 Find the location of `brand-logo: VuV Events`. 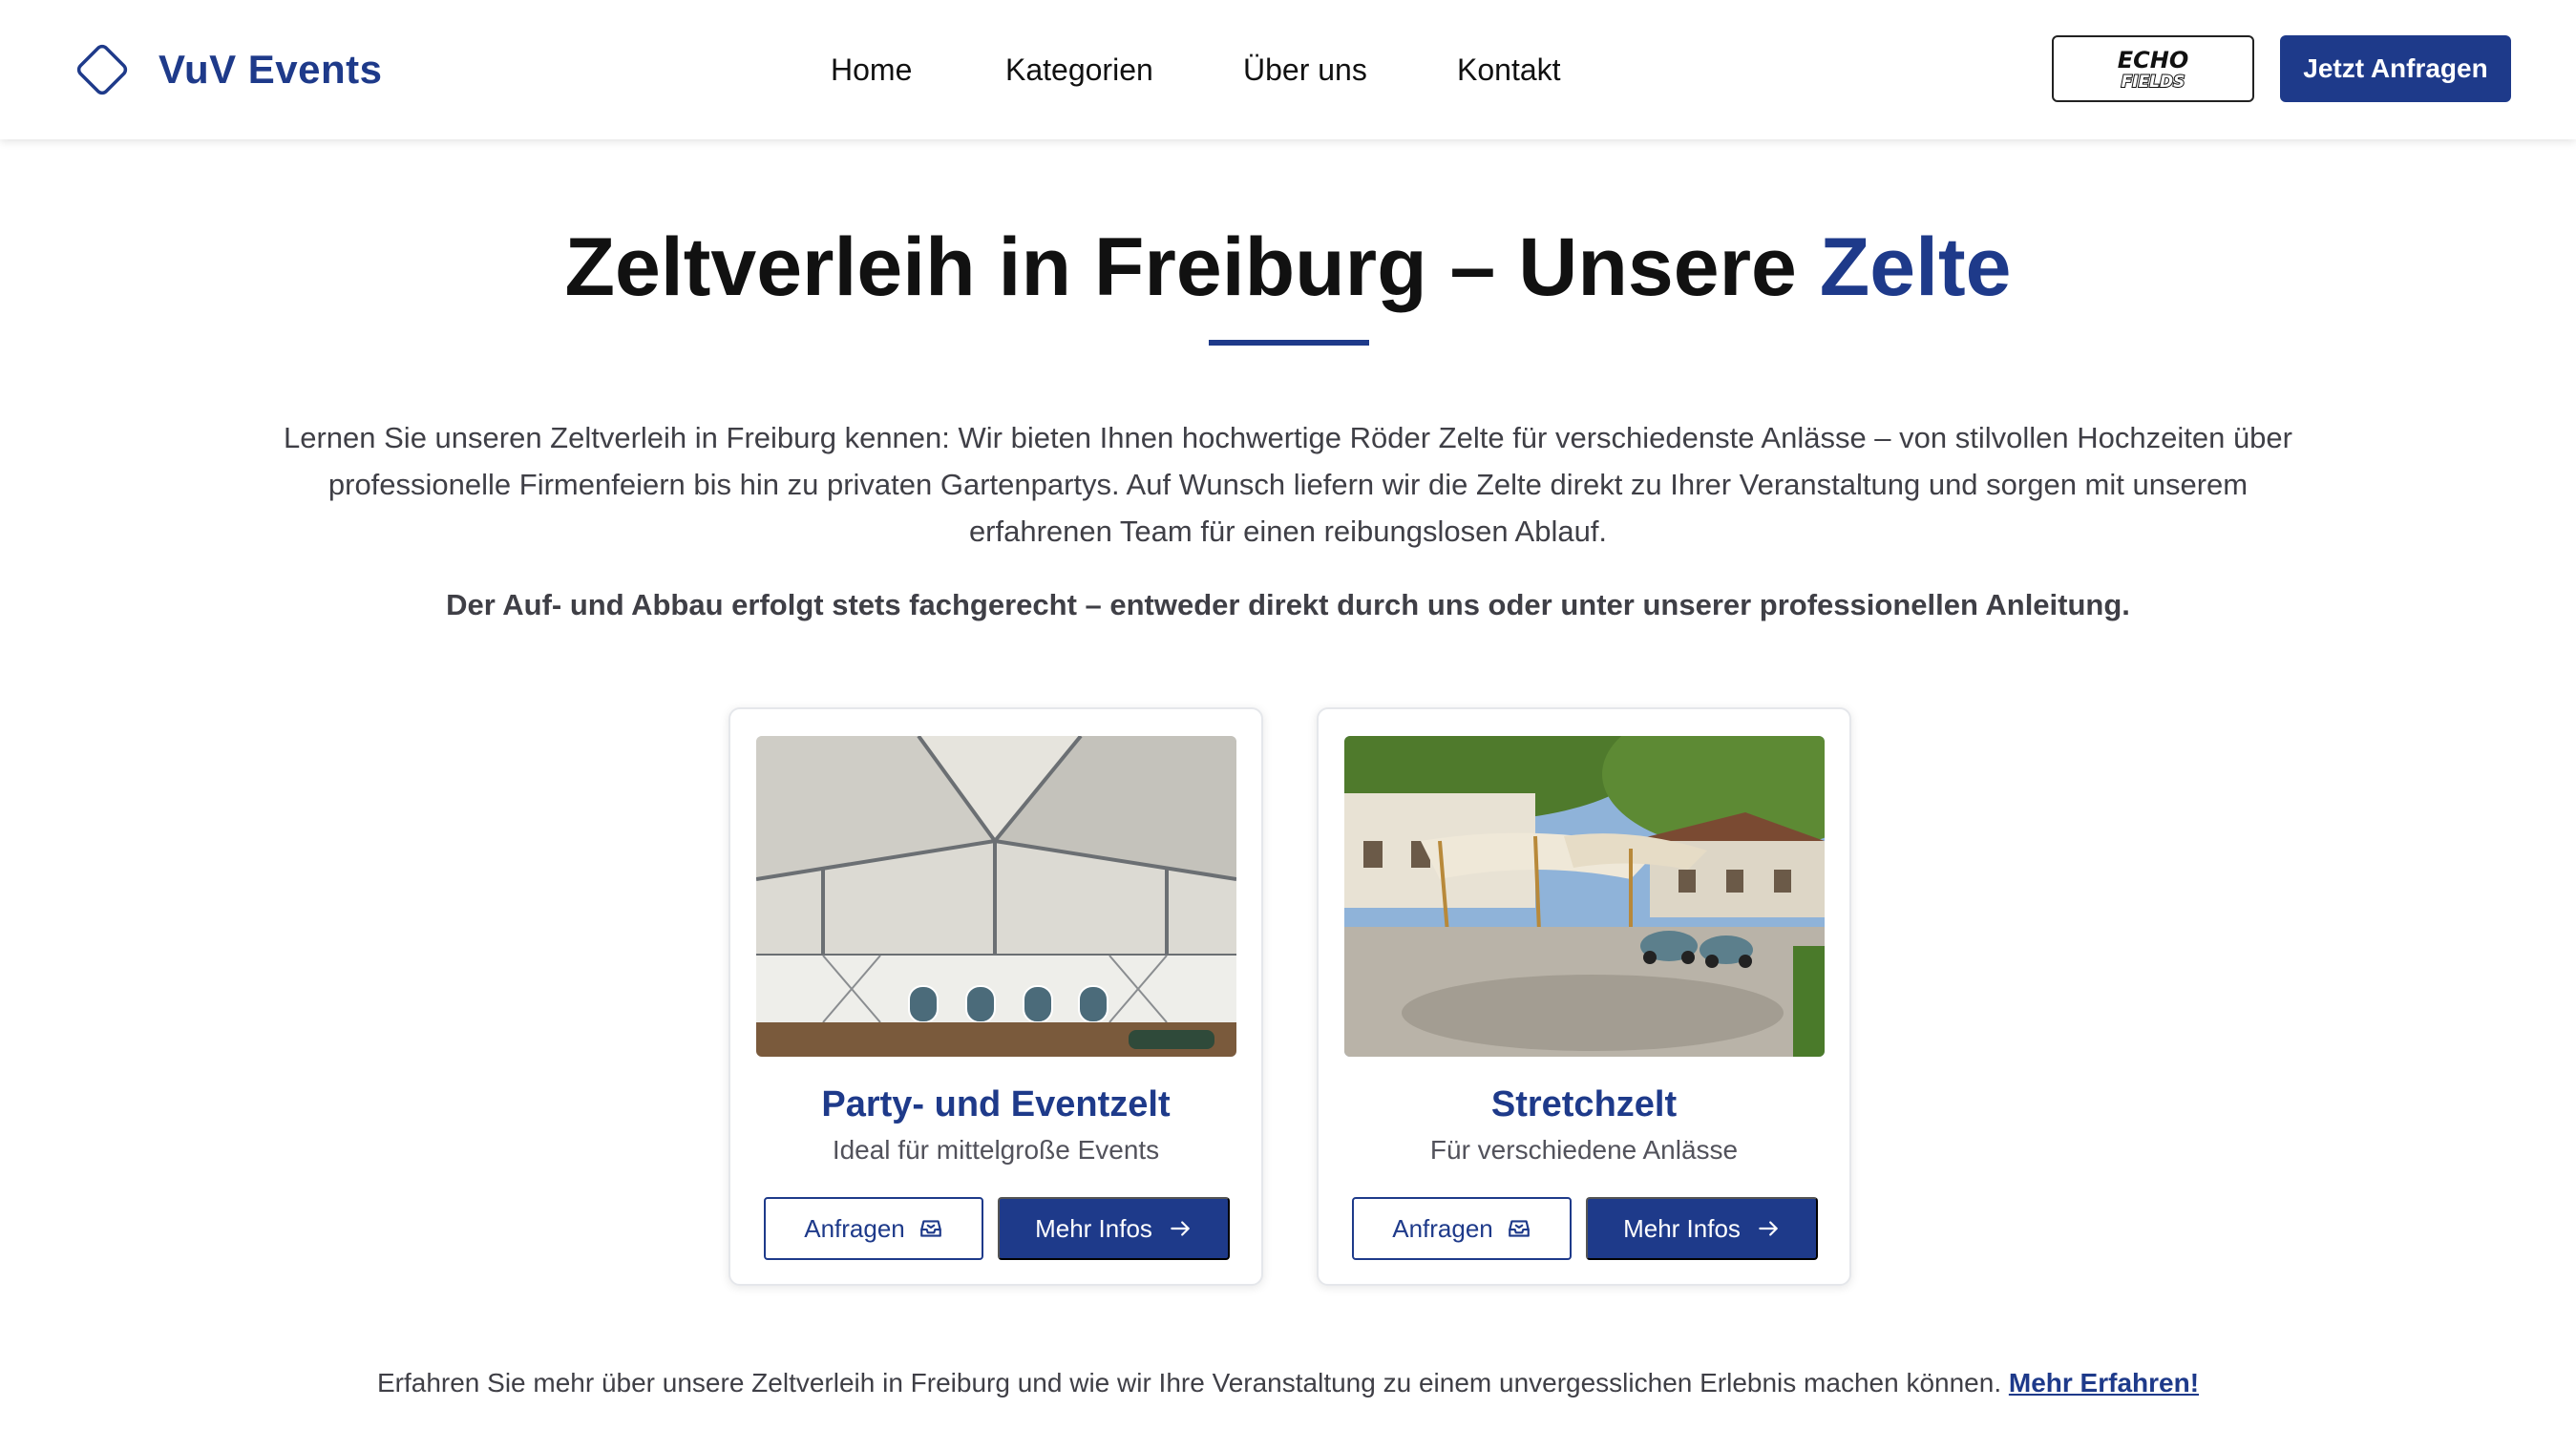

brand-logo: VuV Events is located at coordinates (227, 70).